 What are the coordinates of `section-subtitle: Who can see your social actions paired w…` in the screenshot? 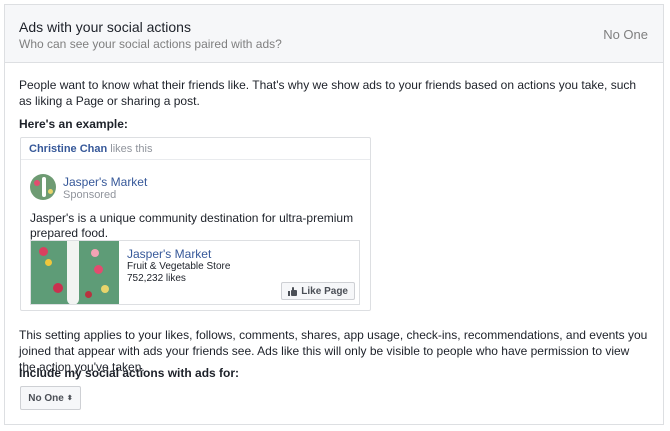 It's located at (150, 44).